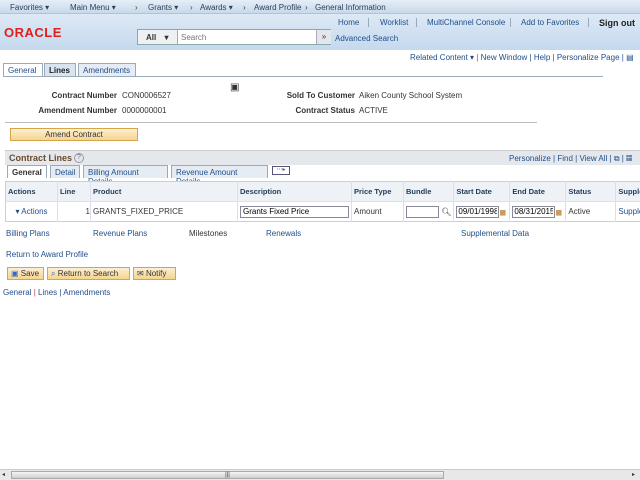  What do you see at coordinates (325, 110) in the screenshot?
I see `contract-status-label: Contract Status` at bounding box center [325, 110].